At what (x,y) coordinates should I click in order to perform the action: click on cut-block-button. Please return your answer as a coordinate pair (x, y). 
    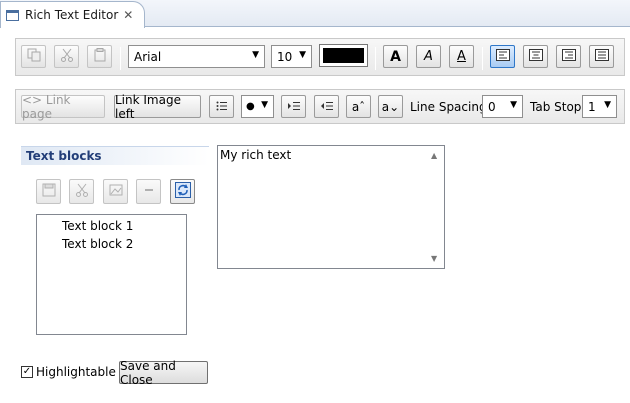
    Looking at the image, I should click on (81, 191).